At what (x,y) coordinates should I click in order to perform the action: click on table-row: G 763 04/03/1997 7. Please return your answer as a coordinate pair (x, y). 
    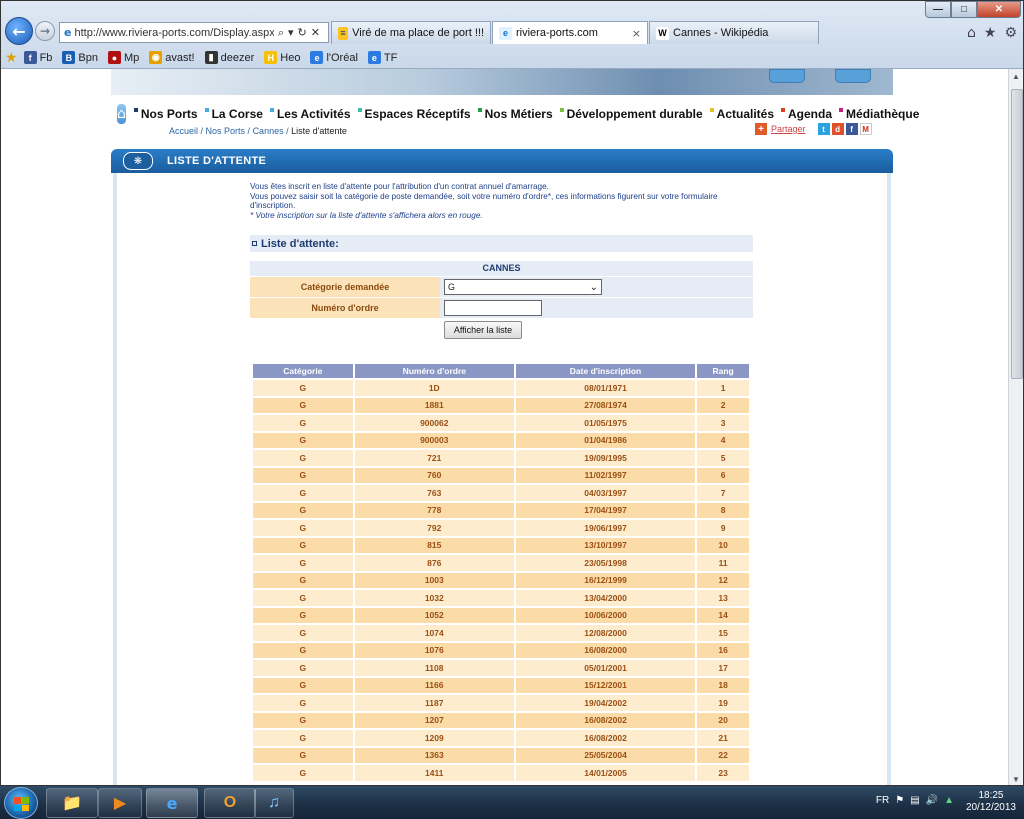
    Looking at the image, I should click on (501, 493).